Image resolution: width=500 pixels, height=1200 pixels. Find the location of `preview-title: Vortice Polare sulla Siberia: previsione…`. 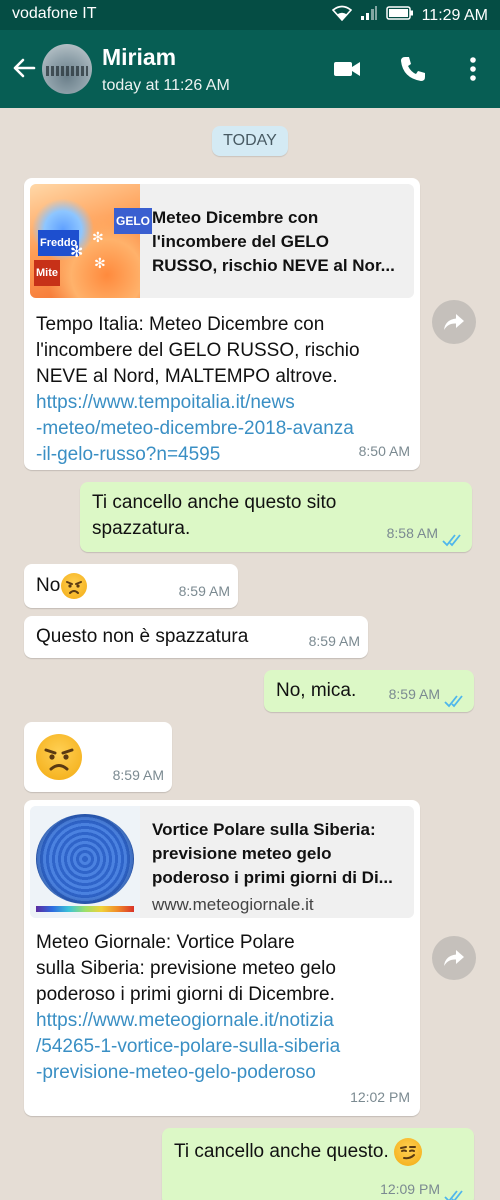

preview-title: Vortice Polare sulla Siberia: previsione… is located at coordinates (272, 853).